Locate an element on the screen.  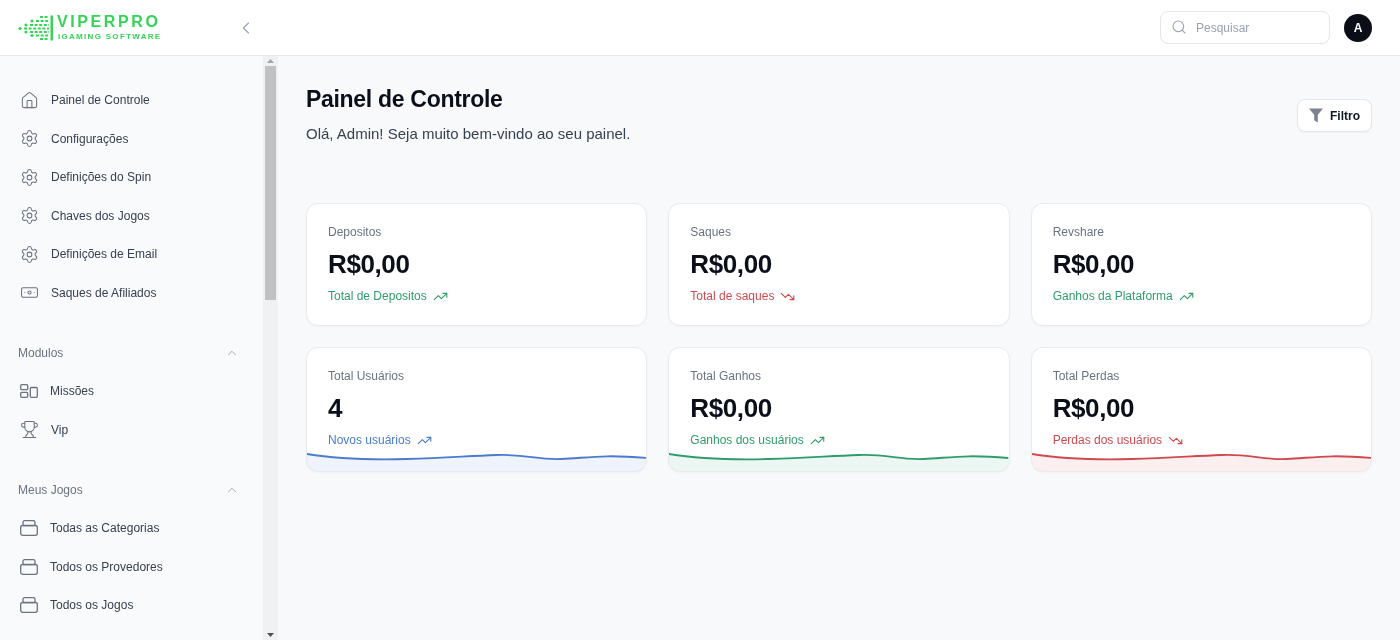
sidebar-item: Todos os Provedores is located at coordinates (129, 566).